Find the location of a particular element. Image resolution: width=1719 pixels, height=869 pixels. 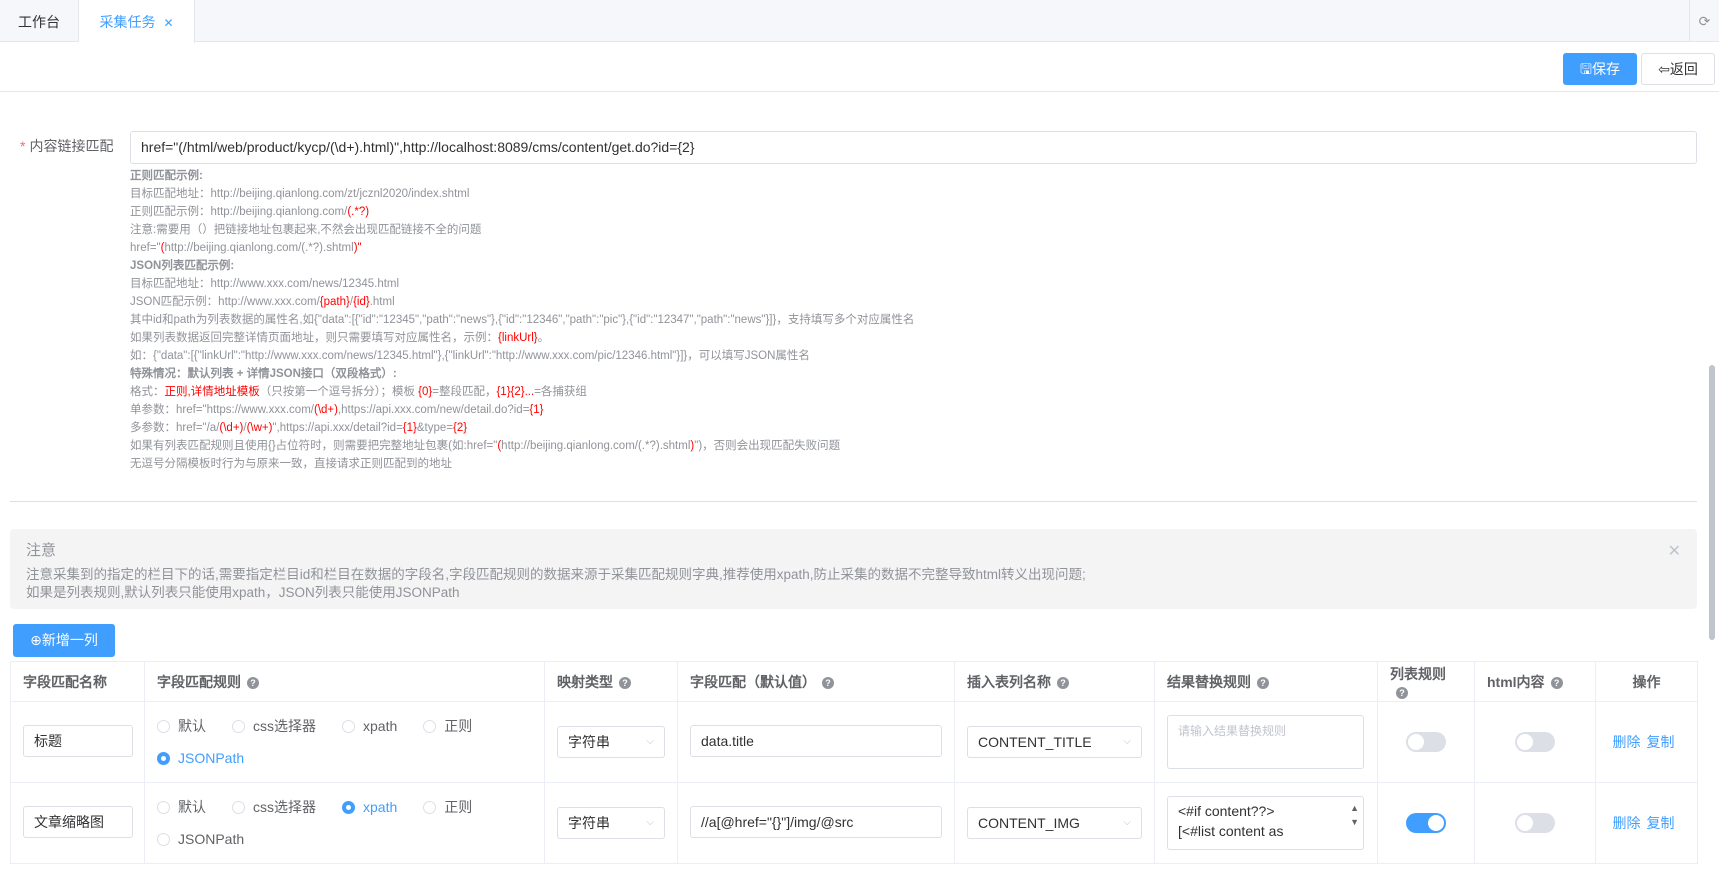

add-column-label: 新增一列 is located at coordinates (69, 640).